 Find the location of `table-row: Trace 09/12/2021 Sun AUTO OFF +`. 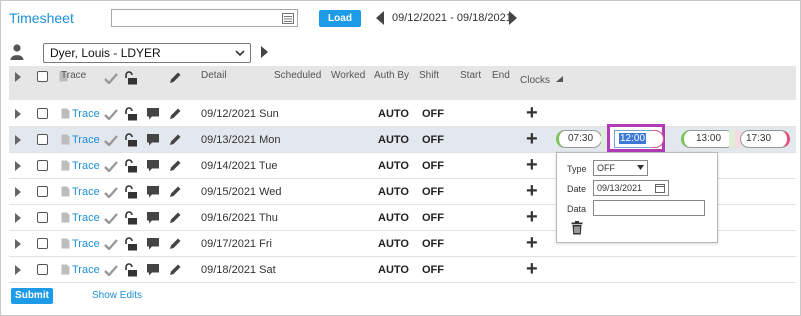

table-row: Trace 09/12/2021 Sun AUTO OFF + is located at coordinates (402, 114).